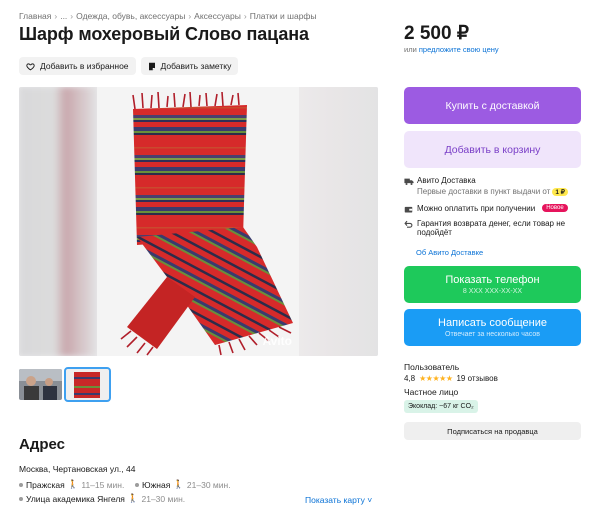 The width and height of the screenshot is (604, 527). What do you see at coordinates (492, 280) in the screenshot?
I see `show-phone-label: Показать телефон` at bounding box center [492, 280].